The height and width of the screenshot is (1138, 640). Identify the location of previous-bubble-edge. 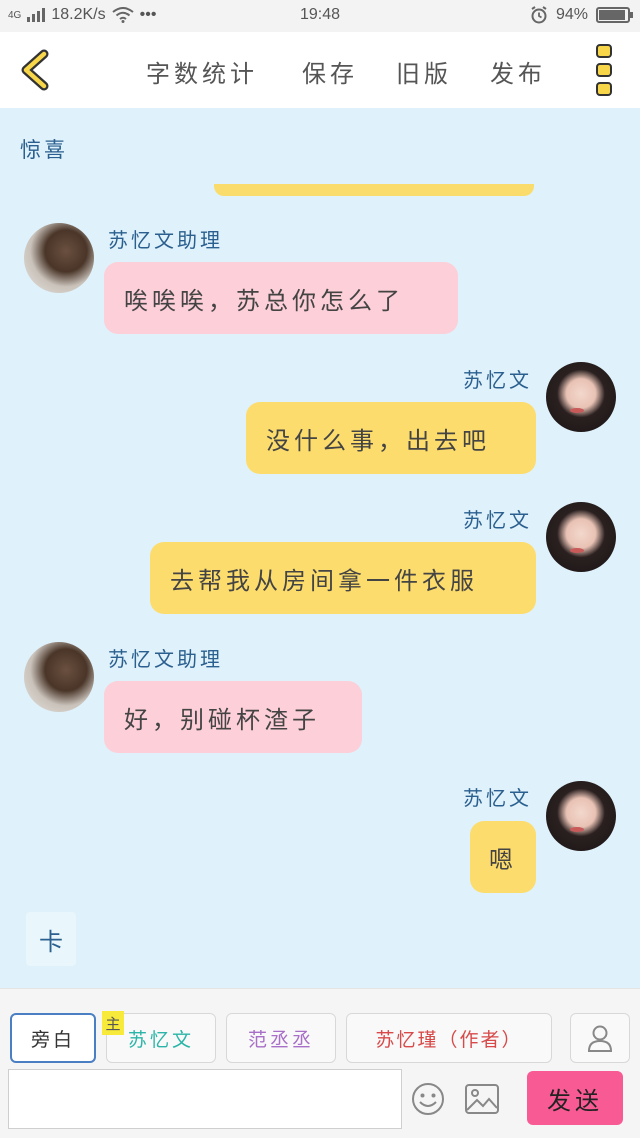
(374, 190).